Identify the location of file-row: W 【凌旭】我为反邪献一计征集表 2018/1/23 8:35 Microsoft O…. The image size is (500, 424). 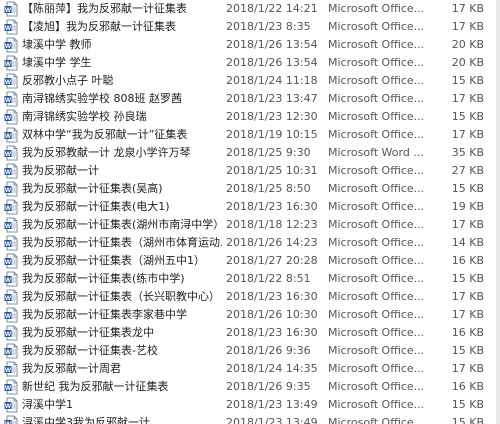
(250, 27).